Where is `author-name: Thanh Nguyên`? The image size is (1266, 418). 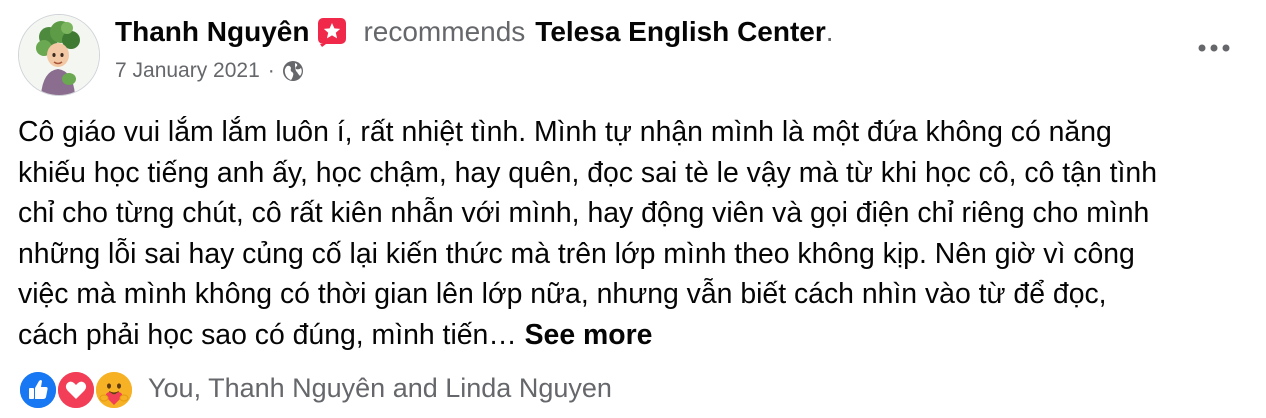 author-name: Thanh Nguyên is located at coordinates (212, 32).